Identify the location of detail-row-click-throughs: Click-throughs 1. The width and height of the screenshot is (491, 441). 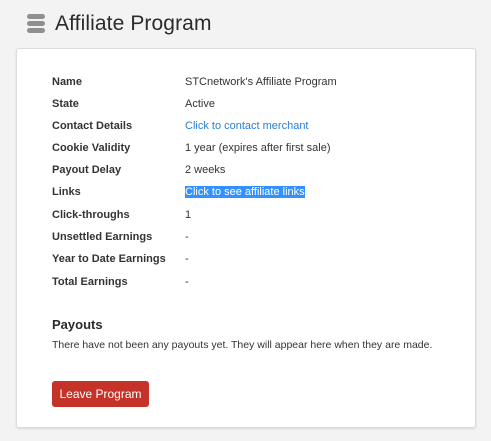
(121, 215).